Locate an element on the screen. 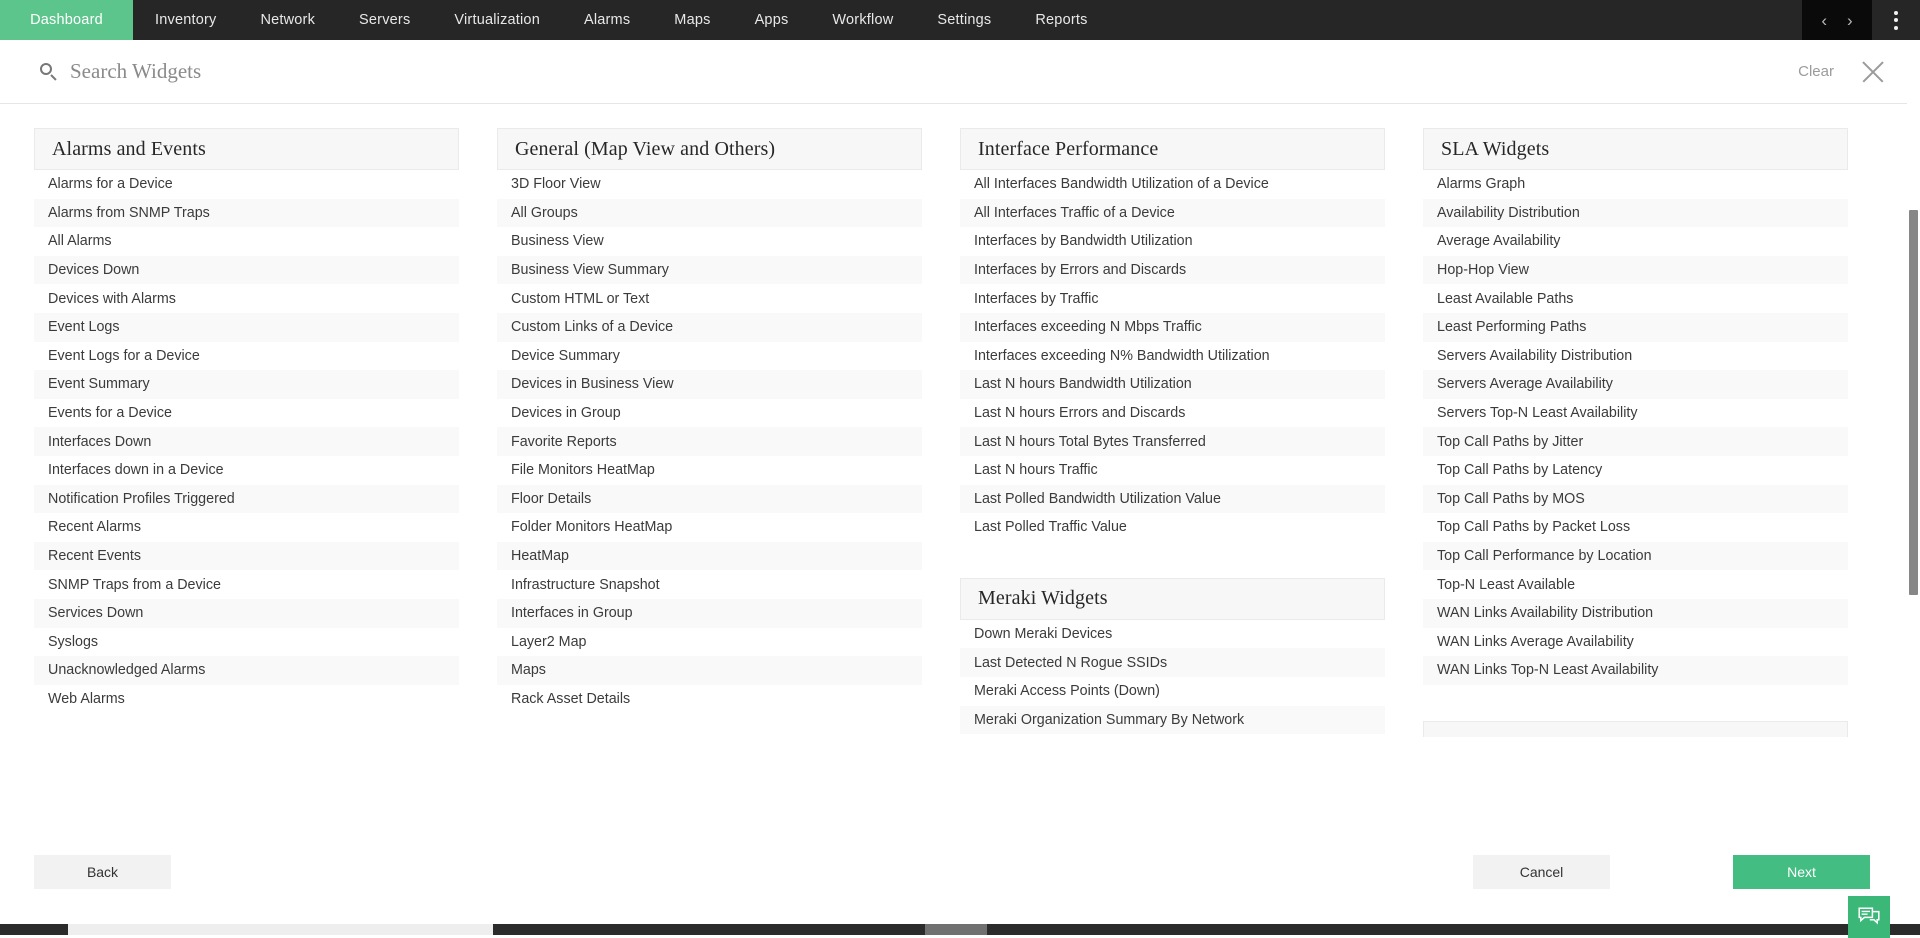 The width and height of the screenshot is (1920, 938). widget-list-item: Notification Profiles Triggered is located at coordinates (246, 499).